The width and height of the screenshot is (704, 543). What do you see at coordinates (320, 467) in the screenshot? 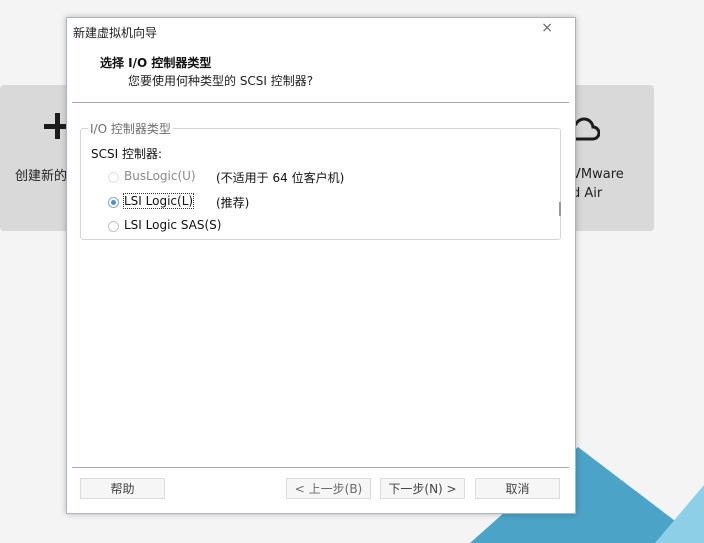
I see `footer-divider` at bounding box center [320, 467].